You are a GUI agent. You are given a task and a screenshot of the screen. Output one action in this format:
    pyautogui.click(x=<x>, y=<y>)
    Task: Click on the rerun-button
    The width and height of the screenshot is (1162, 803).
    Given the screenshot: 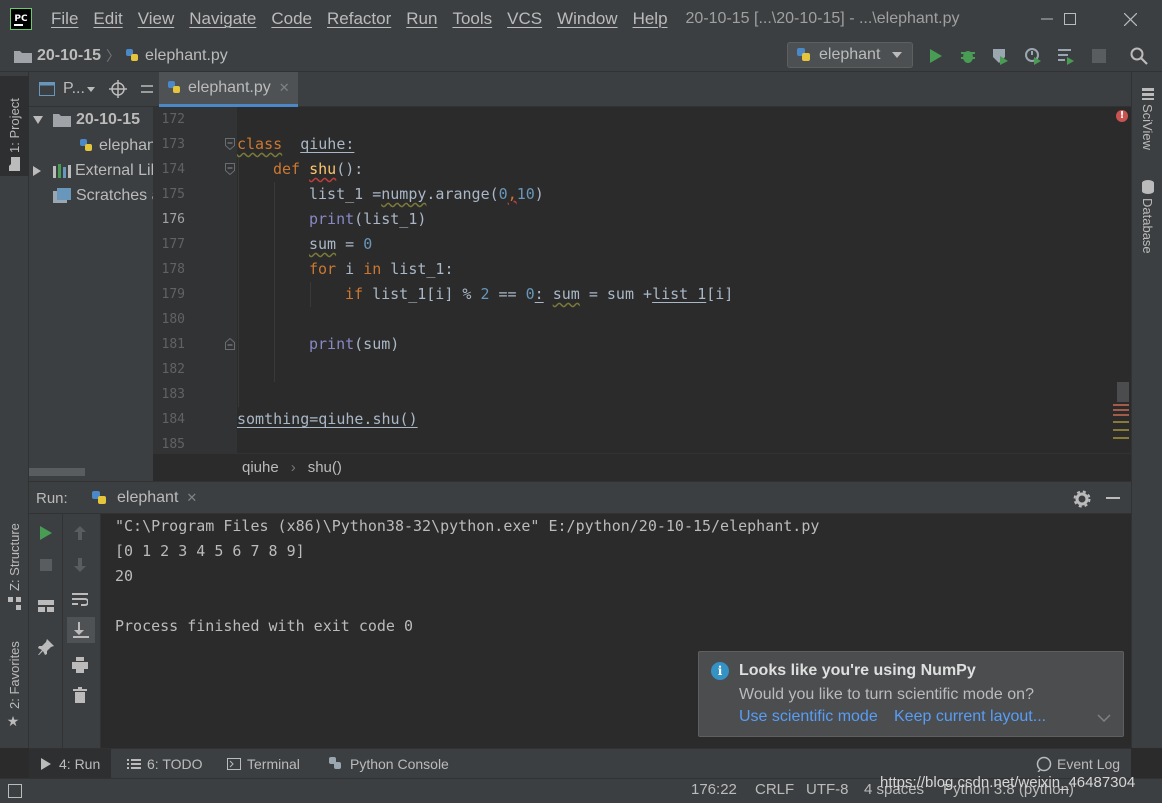 What is the action you would take?
    pyautogui.click(x=46, y=533)
    